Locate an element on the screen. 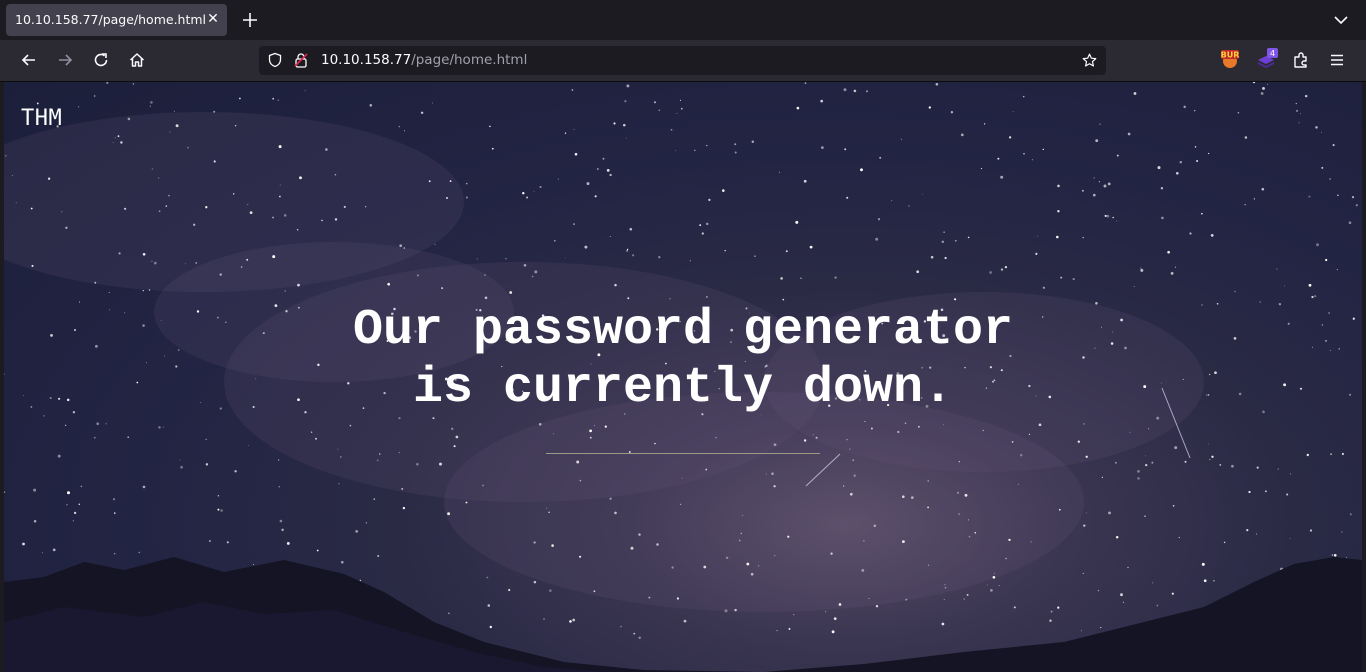 The image size is (1366, 672). extensions-puzzle-icon is located at coordinates (1301, 60).